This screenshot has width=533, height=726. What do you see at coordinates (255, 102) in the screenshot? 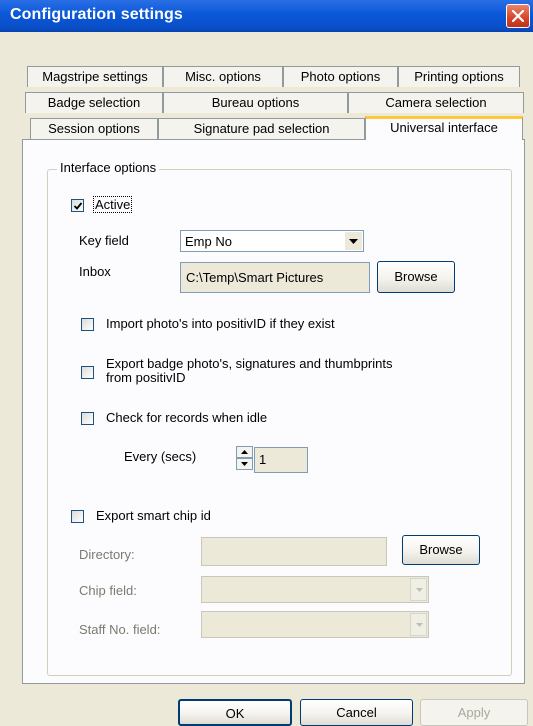
I see `tab-bureau-options: Bureau options` at bounding box center [255, 102].